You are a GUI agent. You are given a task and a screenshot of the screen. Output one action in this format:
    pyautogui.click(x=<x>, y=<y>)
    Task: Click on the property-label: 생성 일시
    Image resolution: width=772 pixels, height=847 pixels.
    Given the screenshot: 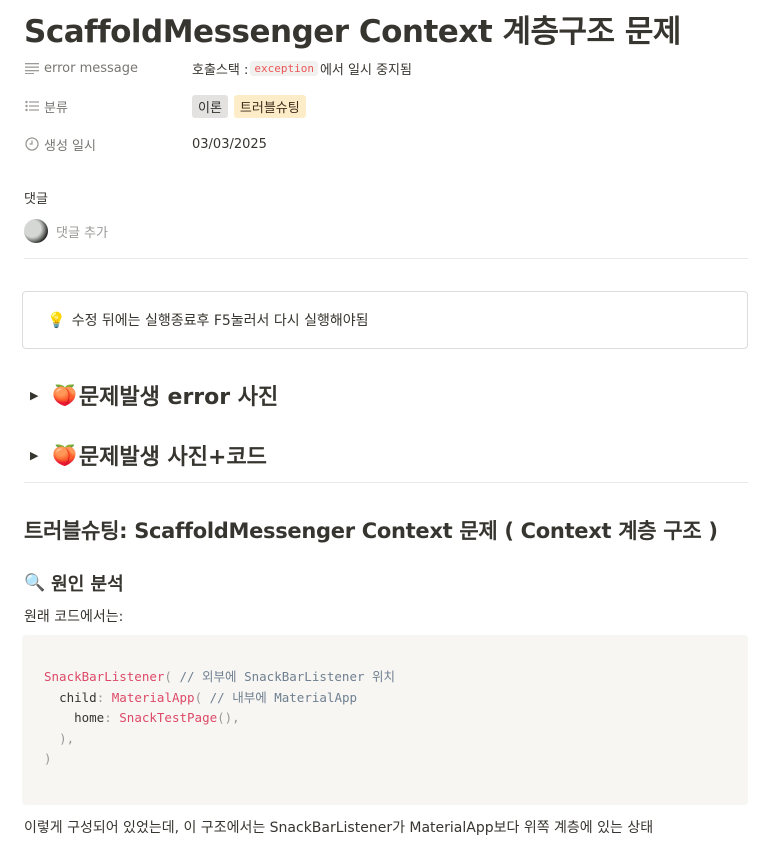 What is the action you would take?
    pyautogui.click(x=108, y=144)
    